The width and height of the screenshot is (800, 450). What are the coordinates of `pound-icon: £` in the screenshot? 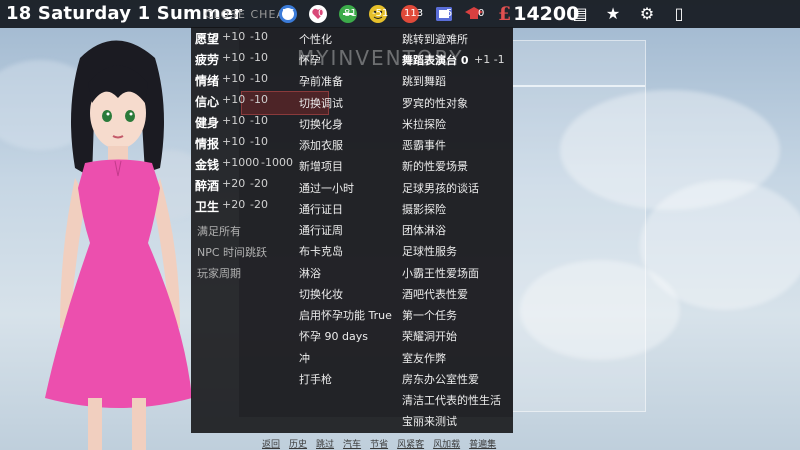 It's located at (505, 14).